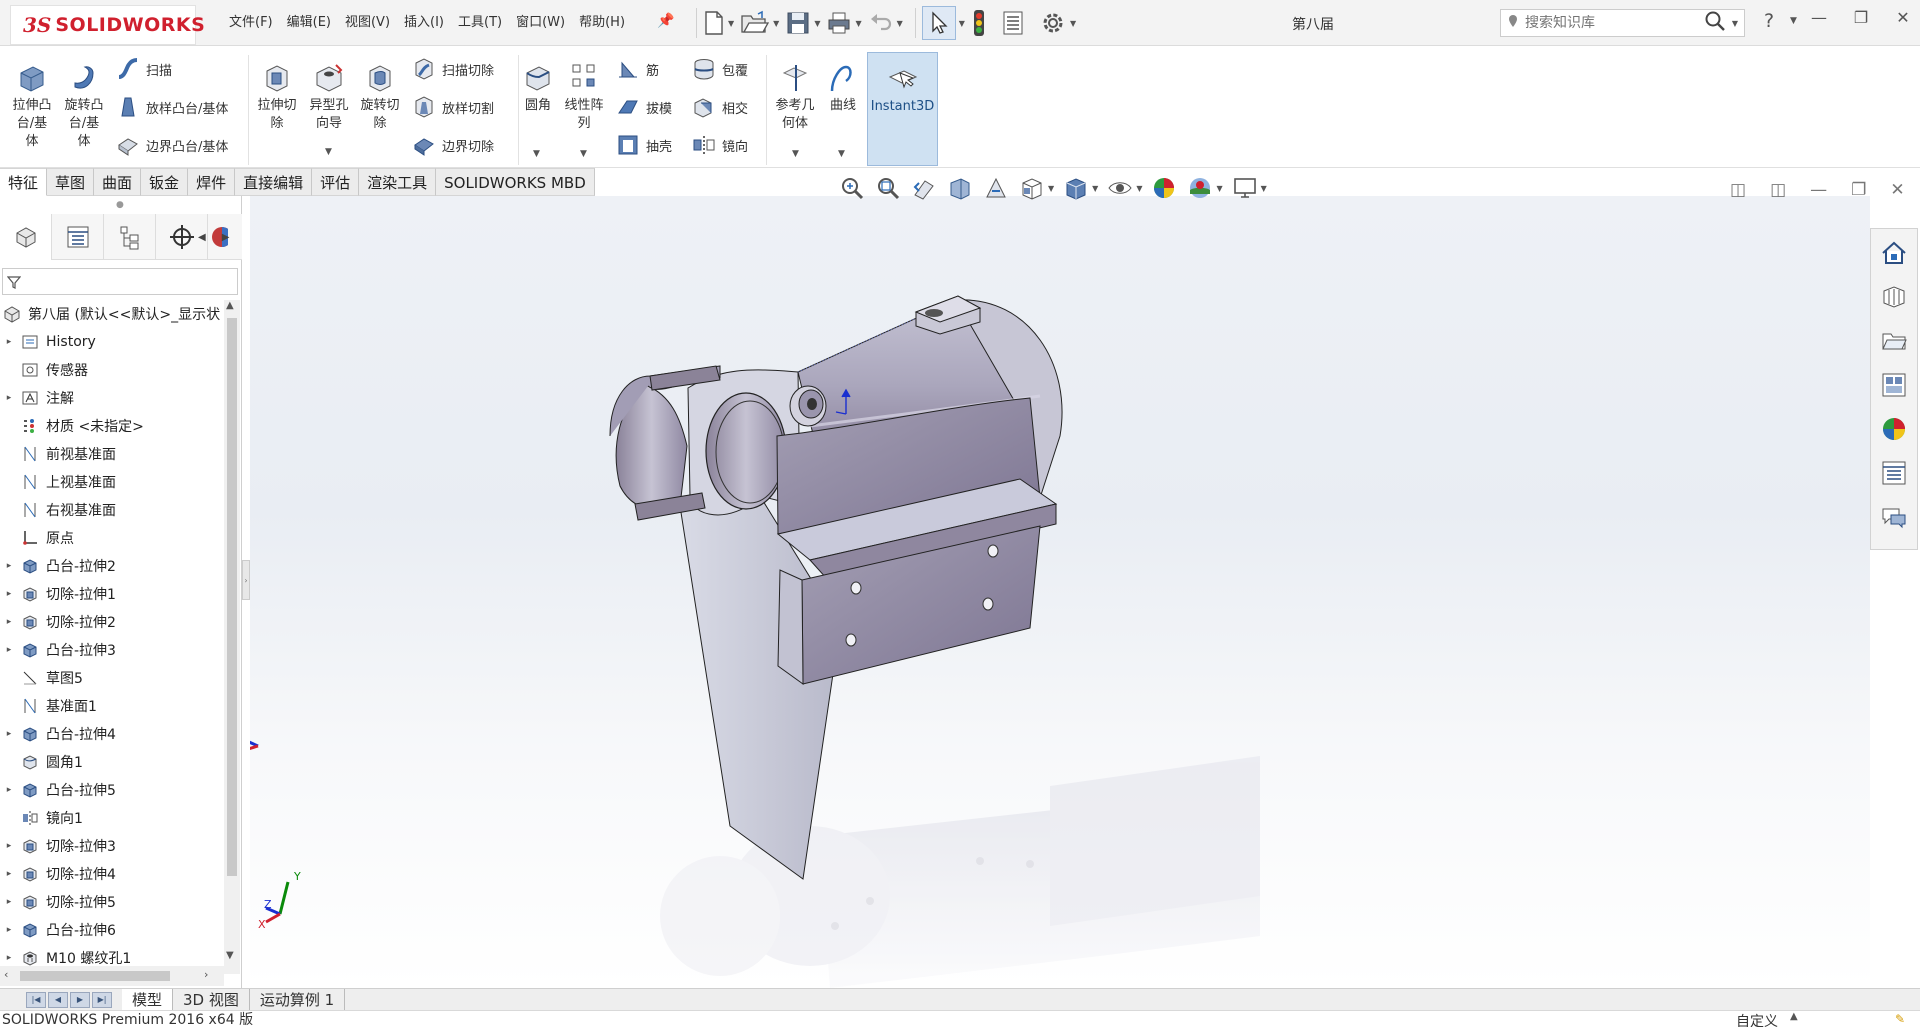 The width and height of the screenshot is (1920, 1027). Describe the element at coordinates (900, 23) in the screenshot. I see `undo-dropdown-icon: ▼` at that location.